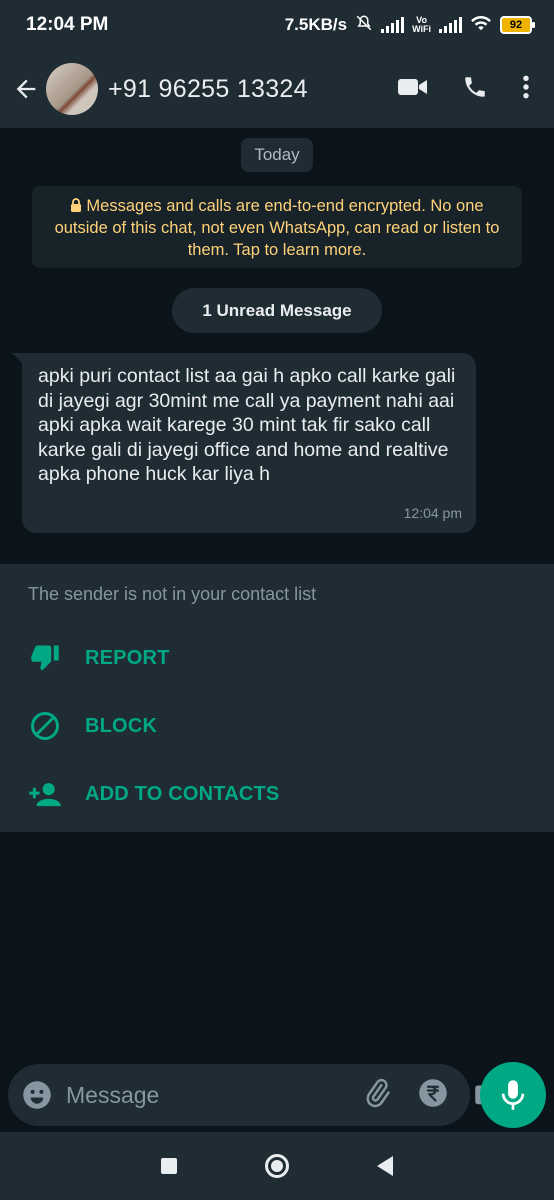 The image size is (554, 1200). Describe the element at coordinates (214, 1095) in the screenshot. I see `message-input` at that location.